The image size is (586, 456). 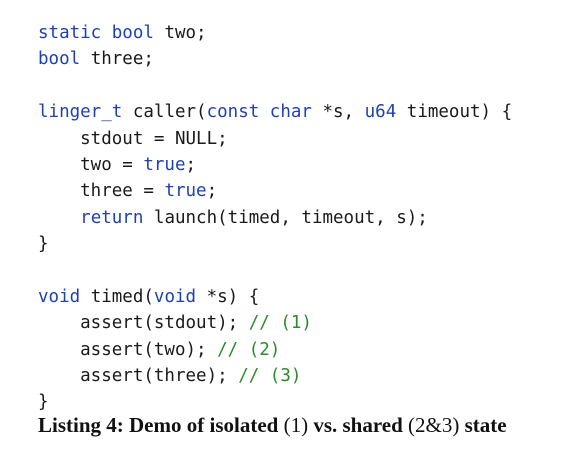 I want to click on code-token-text: two =, so click(x=91, y=164).